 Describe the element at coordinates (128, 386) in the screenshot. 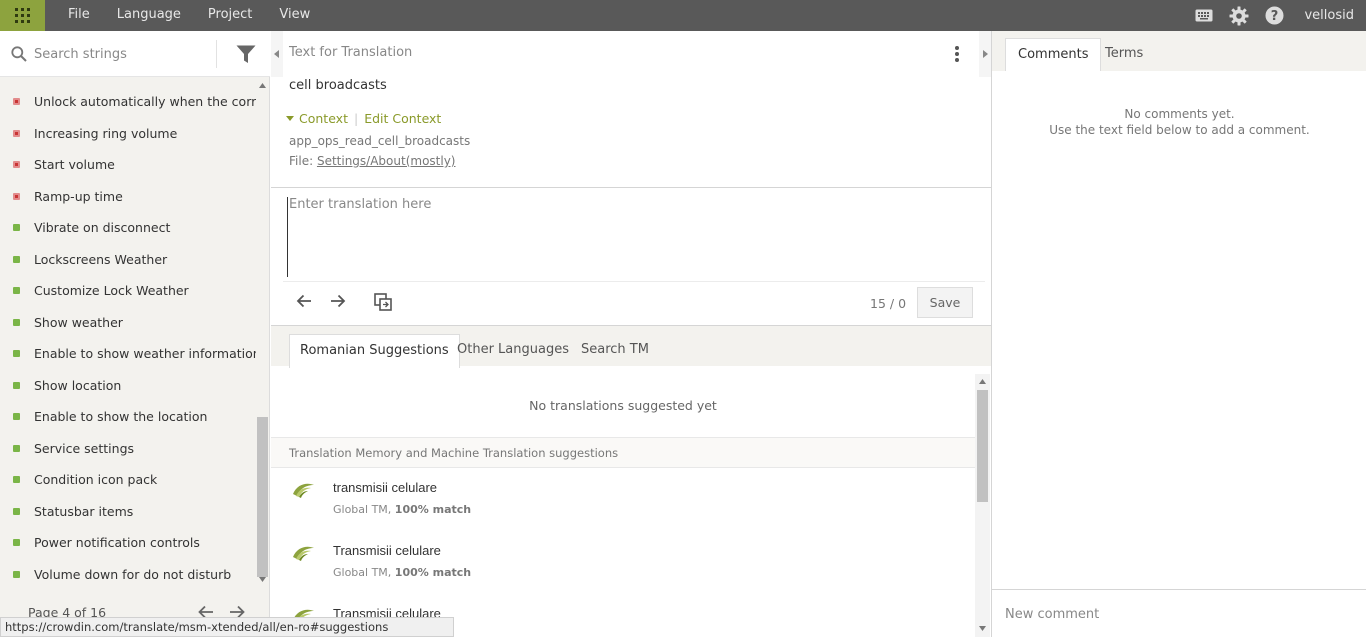

I see `list-item: Show location` at that location.